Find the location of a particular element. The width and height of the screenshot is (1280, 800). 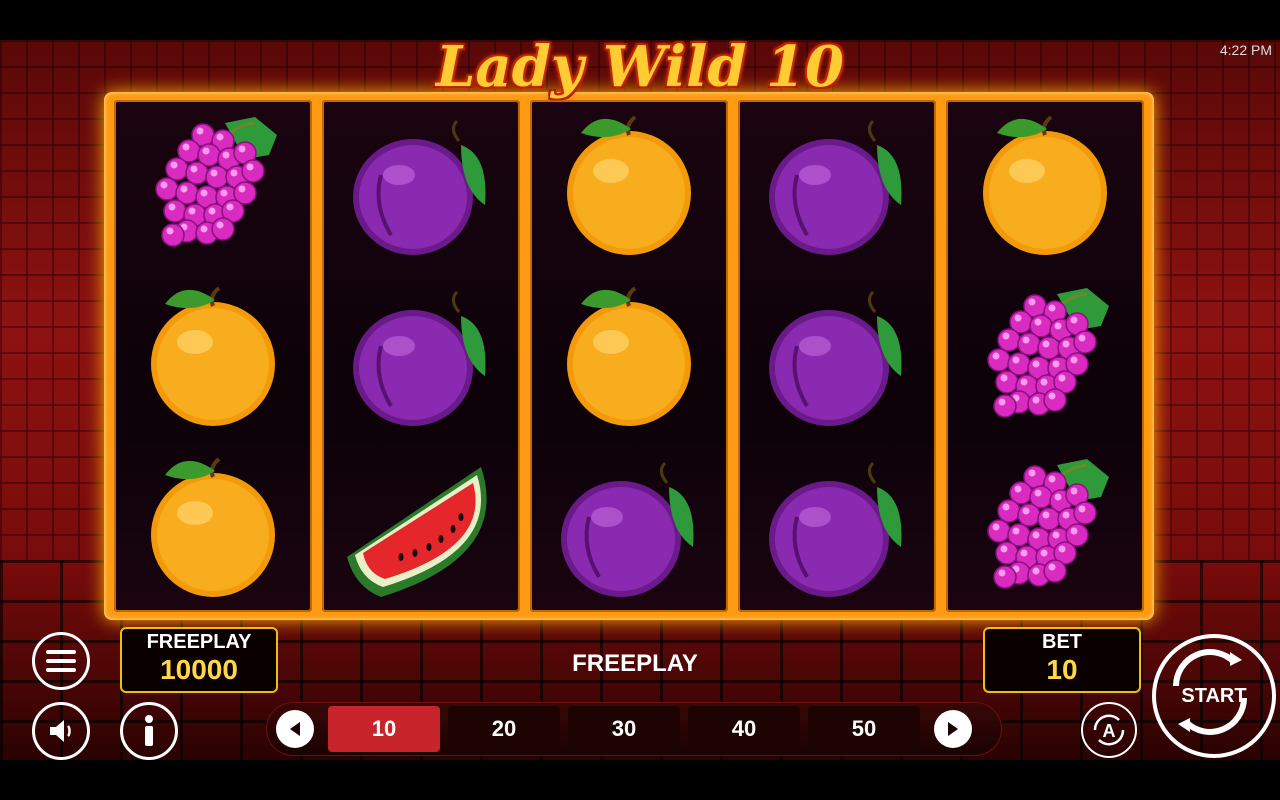

bet-next-button is located at coordinates (953, 729).